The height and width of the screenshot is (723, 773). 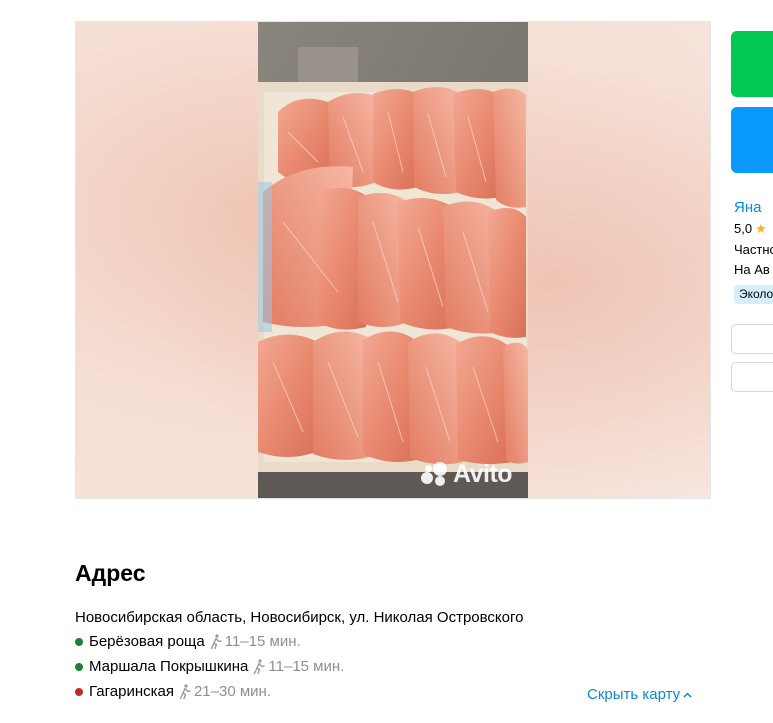 I want to click on seller-name-link: Яна, so click(x=747, y=207).